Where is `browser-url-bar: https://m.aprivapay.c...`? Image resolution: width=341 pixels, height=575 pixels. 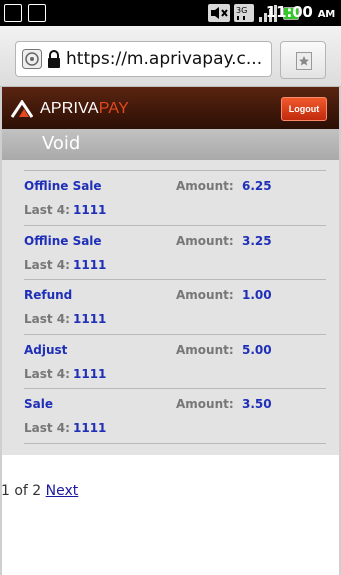
browser-url-bar: https://m.aprivapay.c... is located at coordinates (170, 56).